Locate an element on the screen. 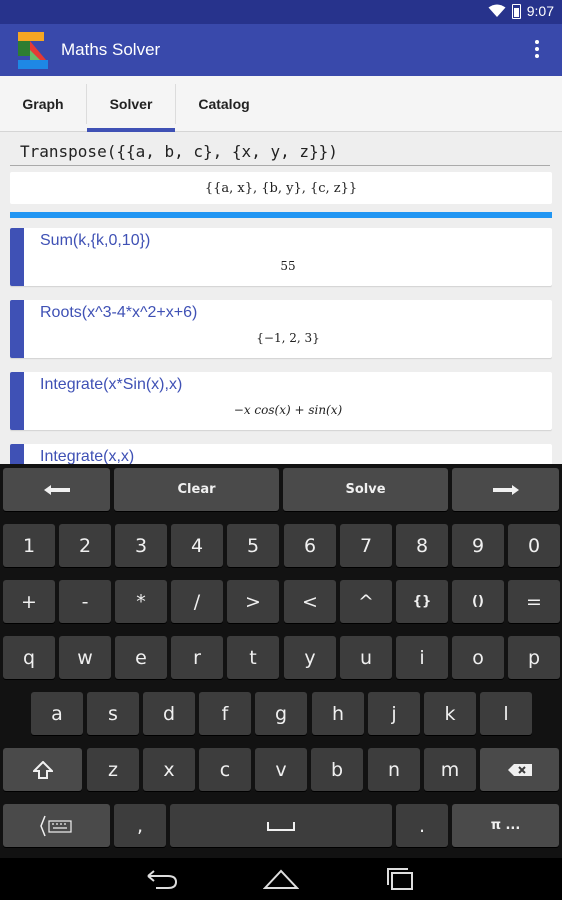 This screenshot has height=900, width=562. letter-key: k is located at coordinates (450, 713).